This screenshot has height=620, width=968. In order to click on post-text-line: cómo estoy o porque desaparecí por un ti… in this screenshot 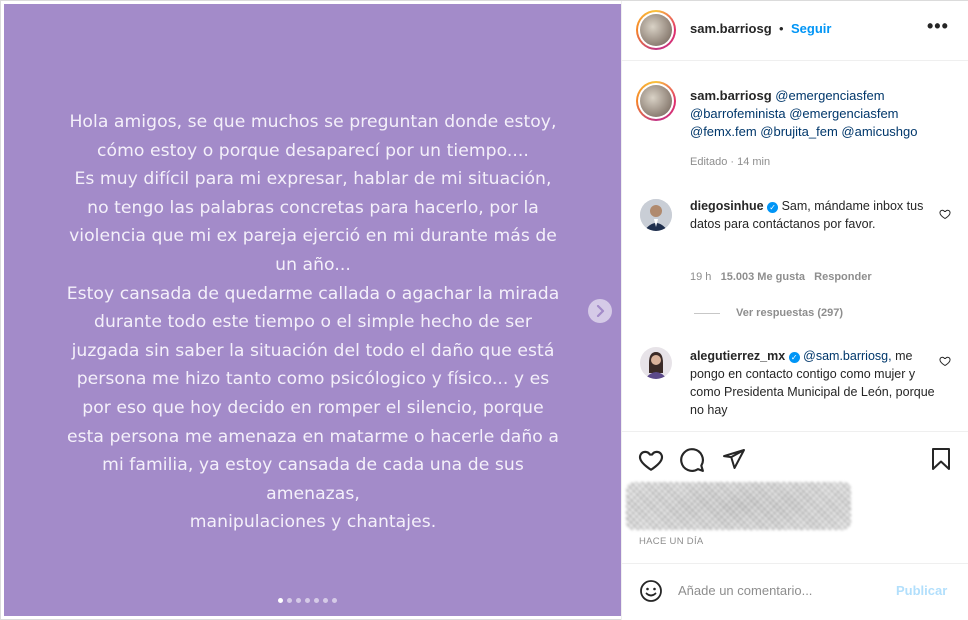, I will do `click(313, 150)`.